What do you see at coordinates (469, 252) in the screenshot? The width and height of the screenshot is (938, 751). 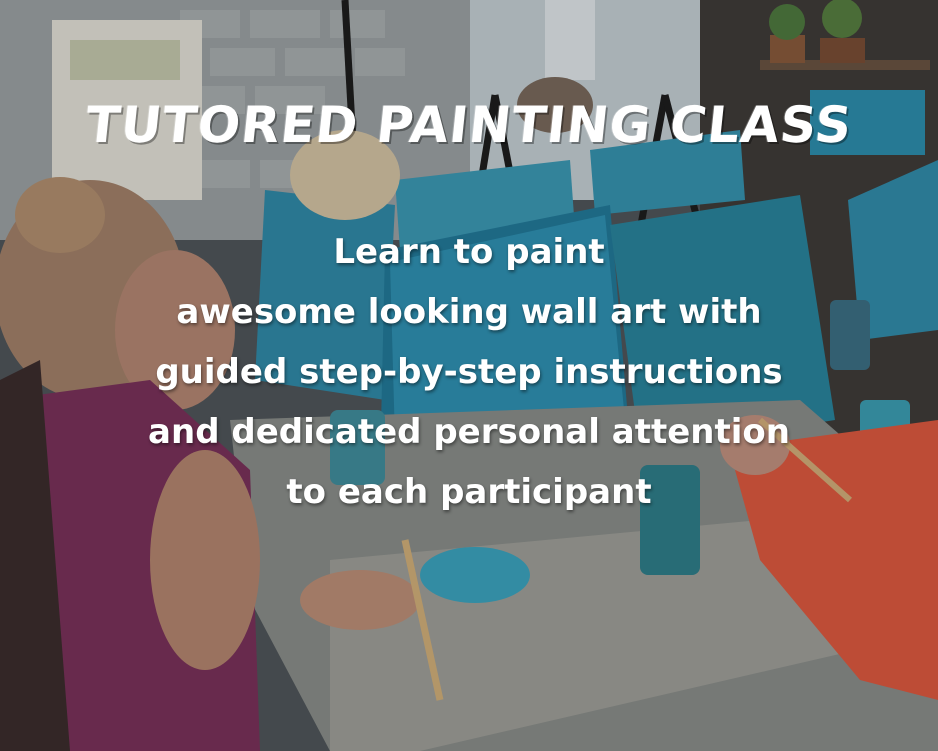 I see `description-line: Learn to paint` at bounding box center [469, 252].